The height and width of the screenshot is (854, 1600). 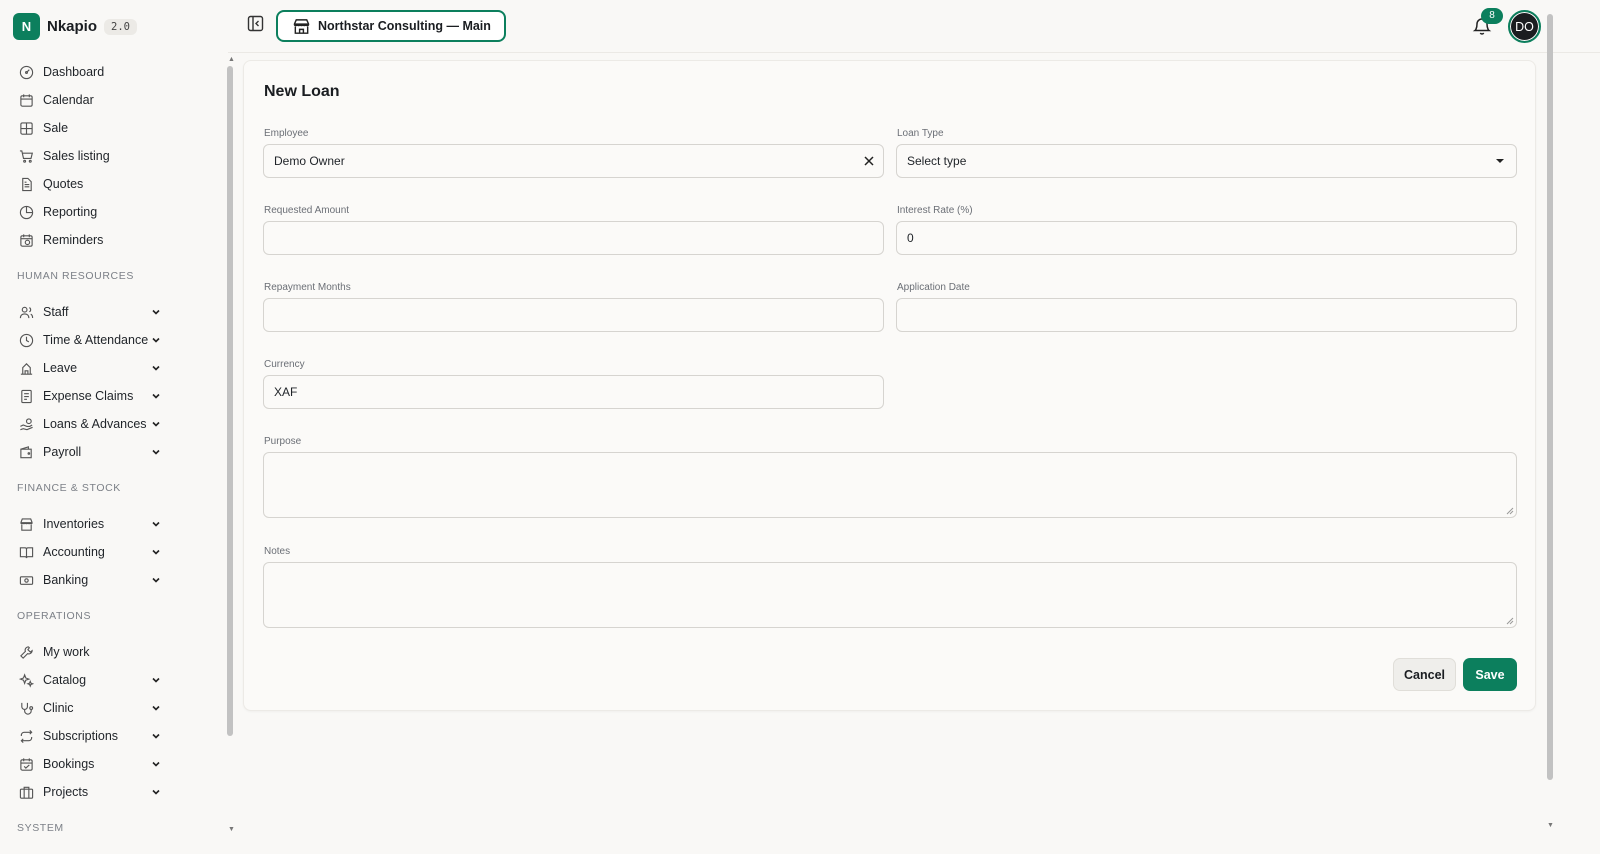 I want to click on notes-textarea, so click(x=890, y=595).